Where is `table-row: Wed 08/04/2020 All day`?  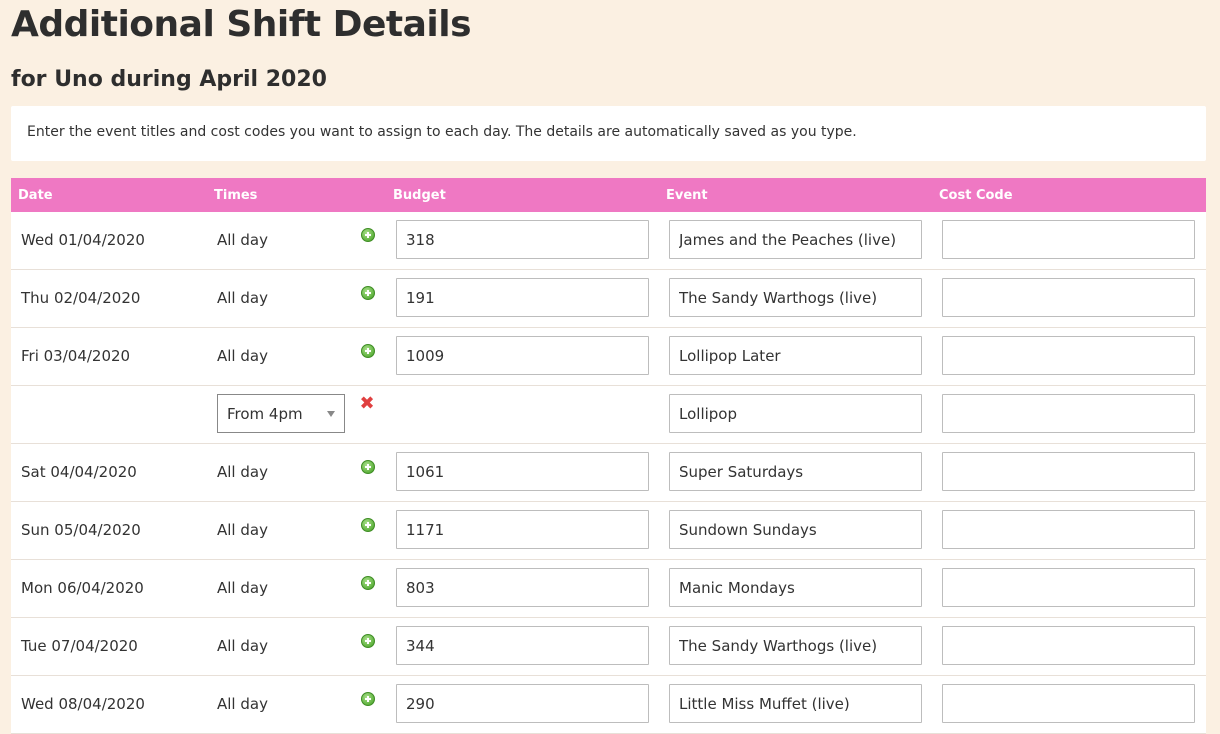
table-row: Wed 08/04/2020 All day is located at coordinates (608, 705).